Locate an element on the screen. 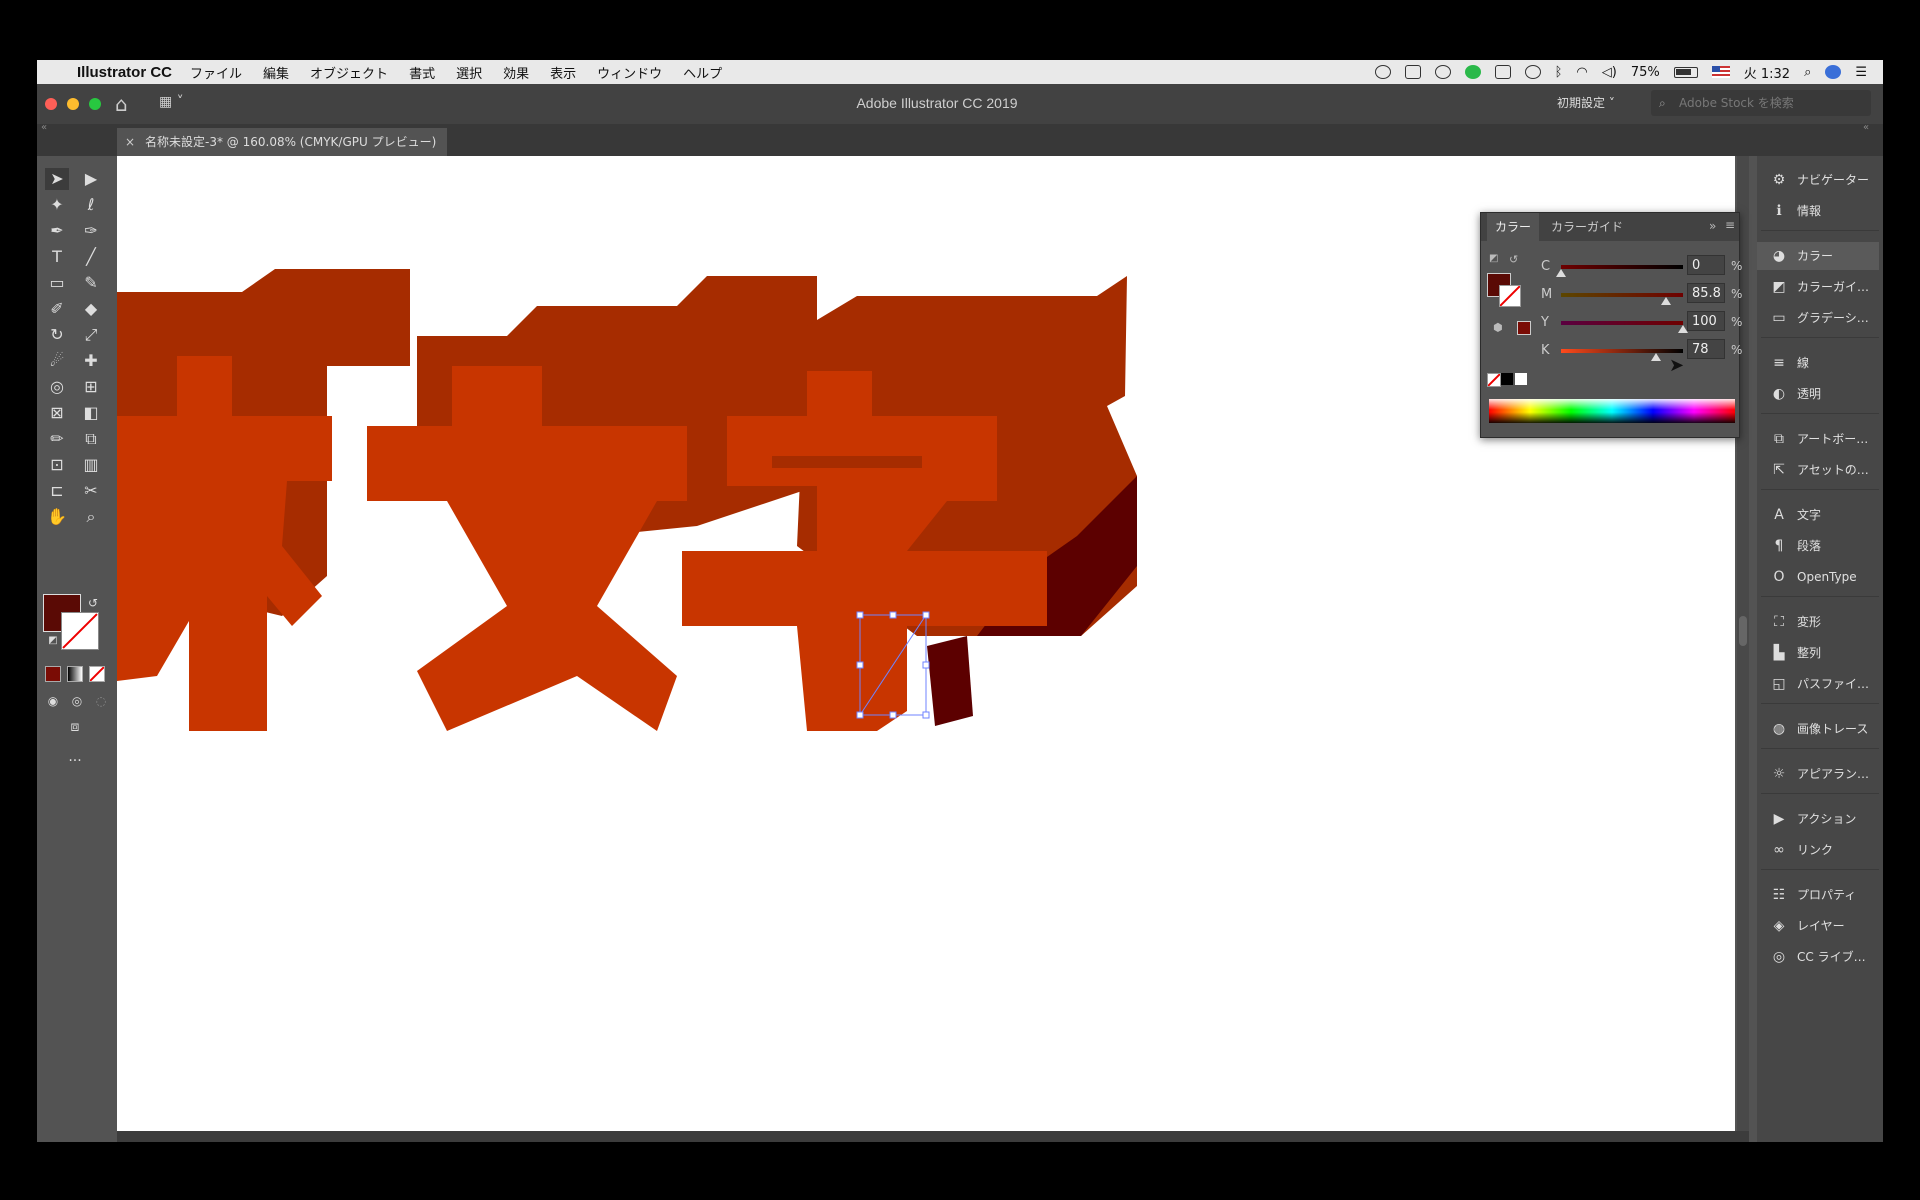 The image size is (1920, 1200). clock: 火 1:32 is located at coordinates (1767, 72).